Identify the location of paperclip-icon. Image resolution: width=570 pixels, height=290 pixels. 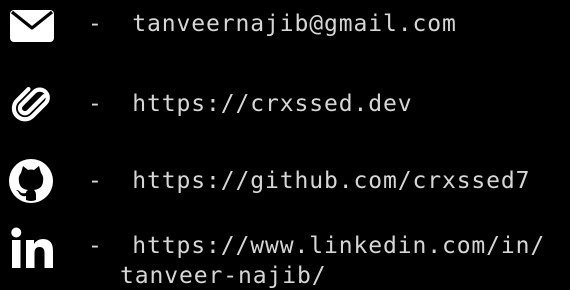
(32, 108).